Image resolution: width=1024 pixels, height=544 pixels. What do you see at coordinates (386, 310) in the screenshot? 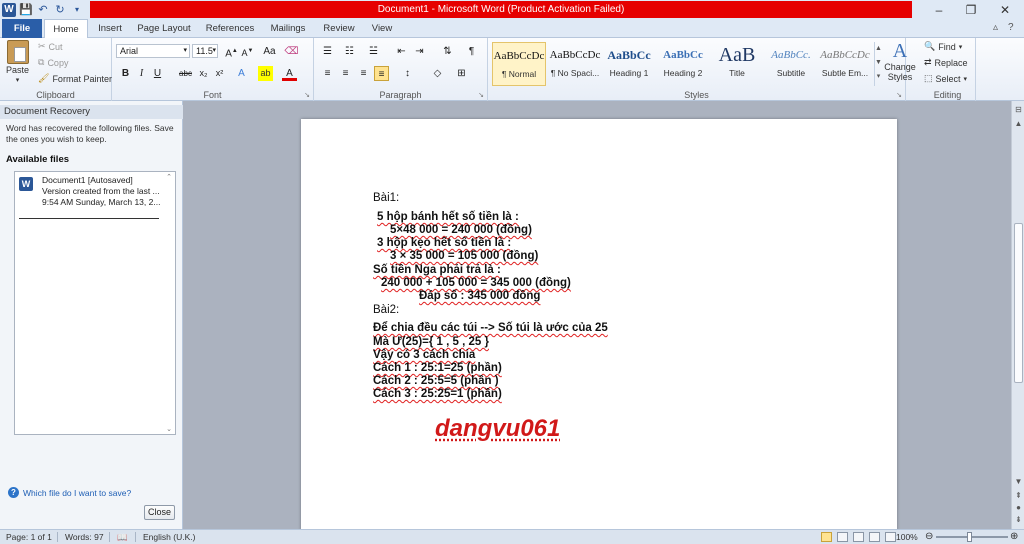
I see `heading-bai2: Bài2:` at bounding box center [386, 310].